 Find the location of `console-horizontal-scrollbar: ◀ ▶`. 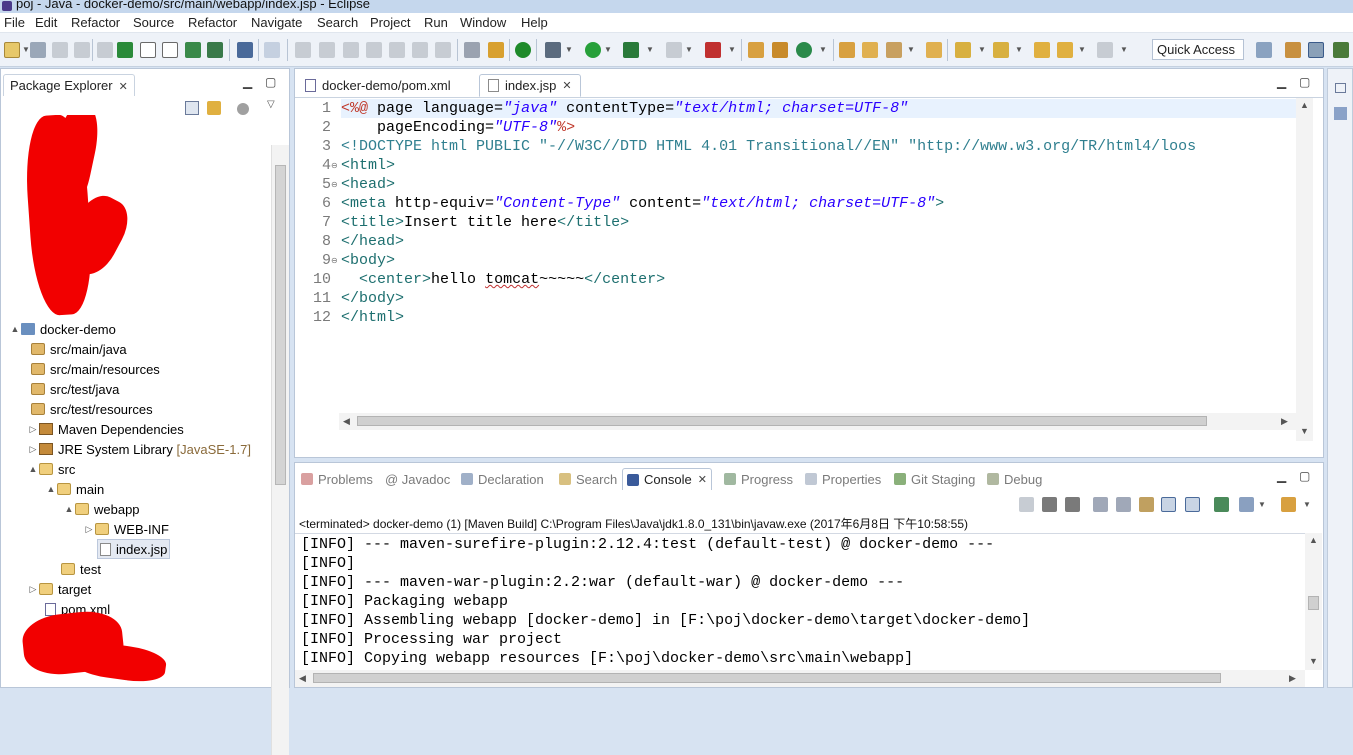

console-horizontal-scrollbar: ◀ ▶ is located at coordinates (800, 678).